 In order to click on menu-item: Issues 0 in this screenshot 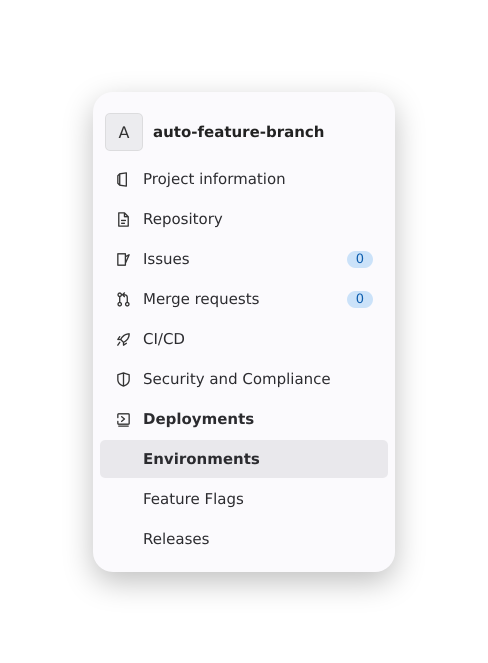, I will do `click(244, 259)`.